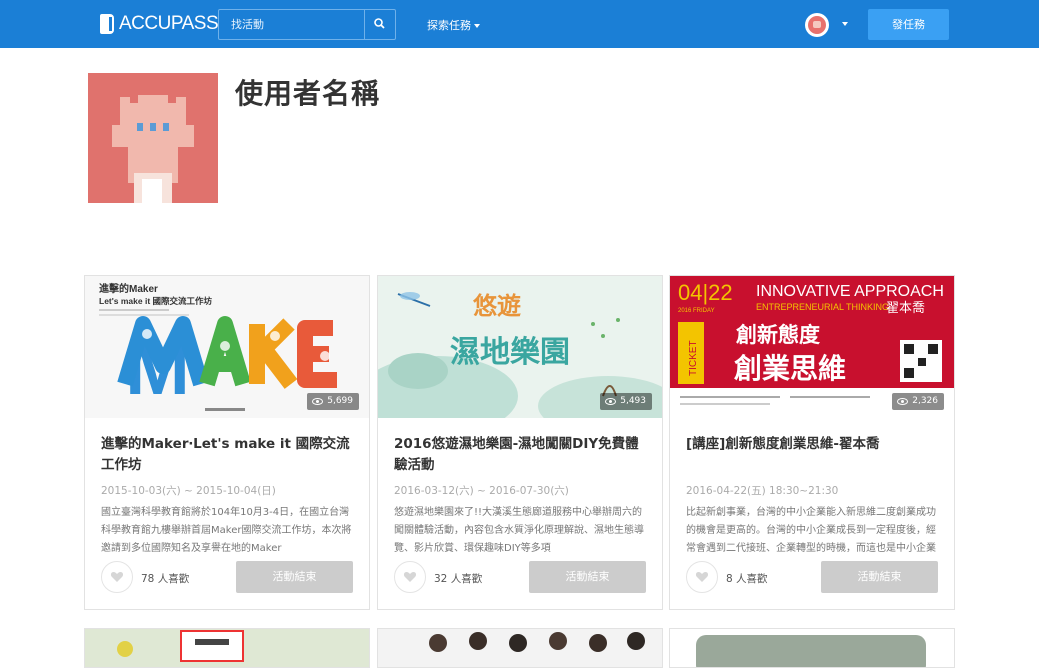 This screenshot has height=668, width=1039. I want to click on banner-headline: INNOVATIVE APPROACH, so click(850, 291).